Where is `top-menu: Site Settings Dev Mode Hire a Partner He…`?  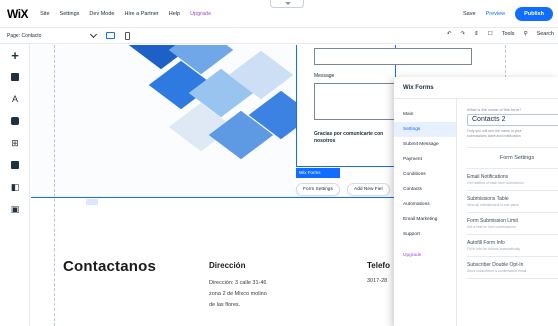
top-menu: Site Settings Dev Mode Hire a Partner He… is located at coordinates (130, 14).